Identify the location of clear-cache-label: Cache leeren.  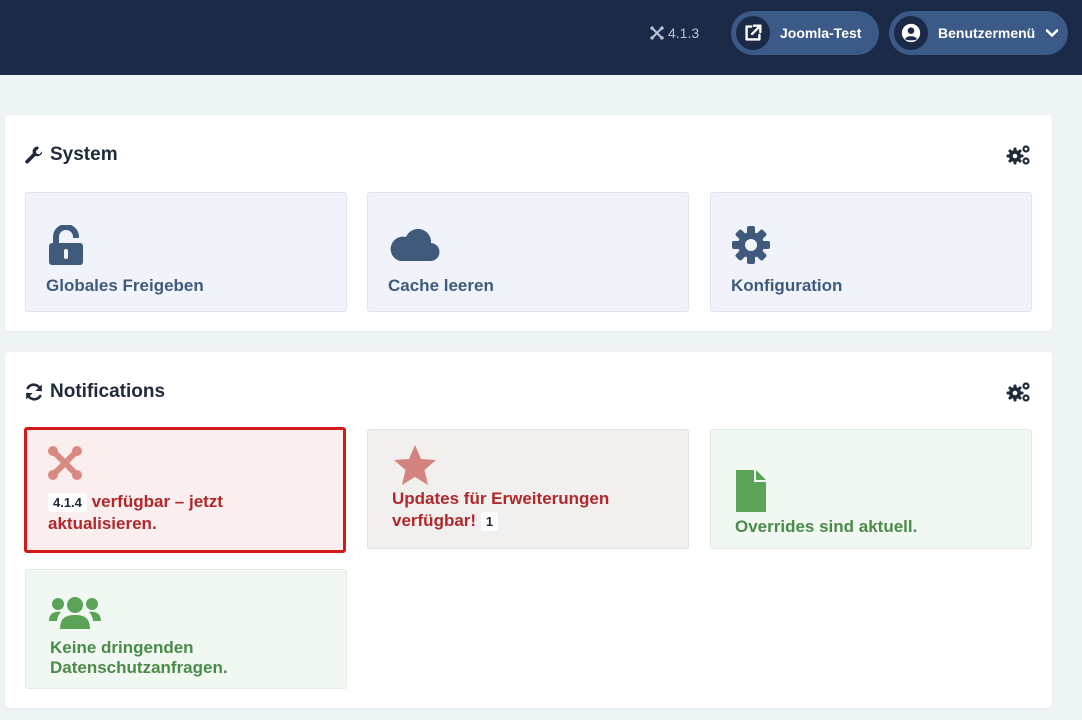
(441, 285).